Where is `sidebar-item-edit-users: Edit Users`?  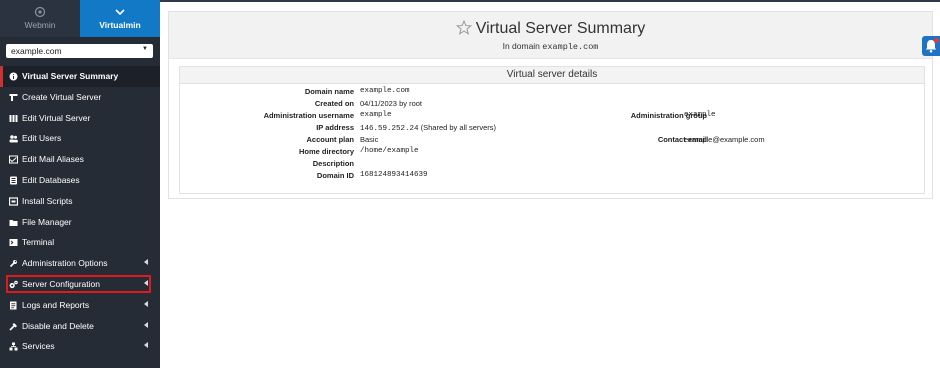 sidebar-item-edit-users: Edit Users is located at coordinates (80, 138).